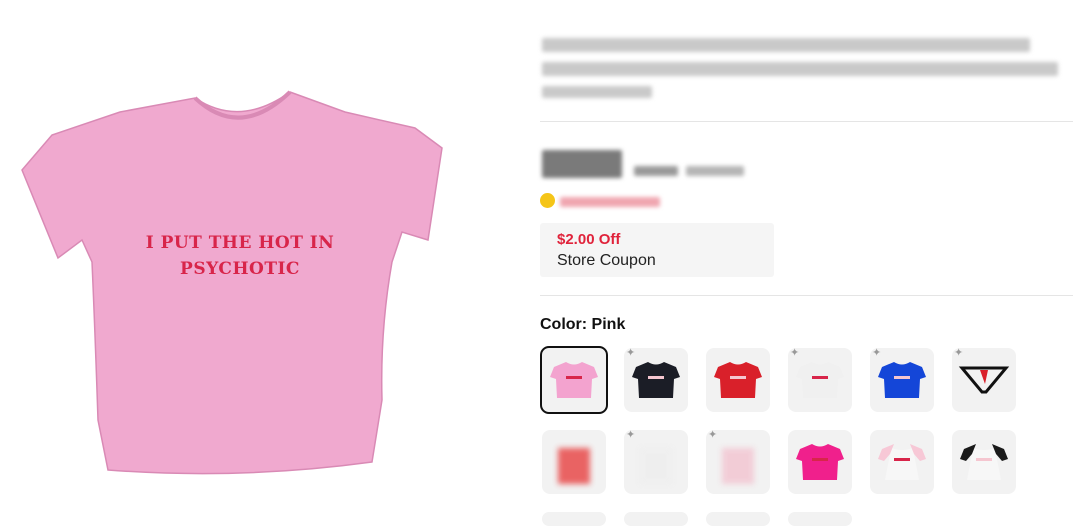  Describe the element at coordinates (240, 243) in the screenshot. I see `shirt-print-line-1: I PUT THE HOT IN` at that location.